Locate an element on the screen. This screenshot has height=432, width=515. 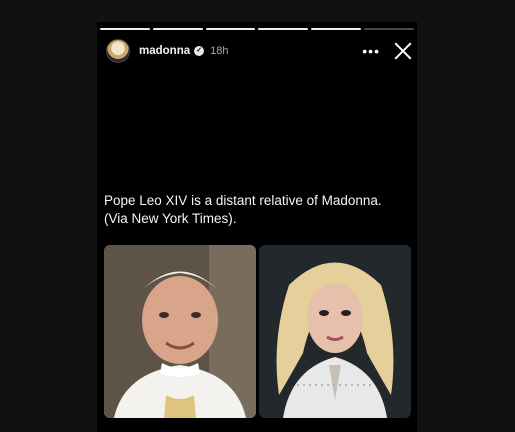
madonna-photo is located at coordinates (335, 331).